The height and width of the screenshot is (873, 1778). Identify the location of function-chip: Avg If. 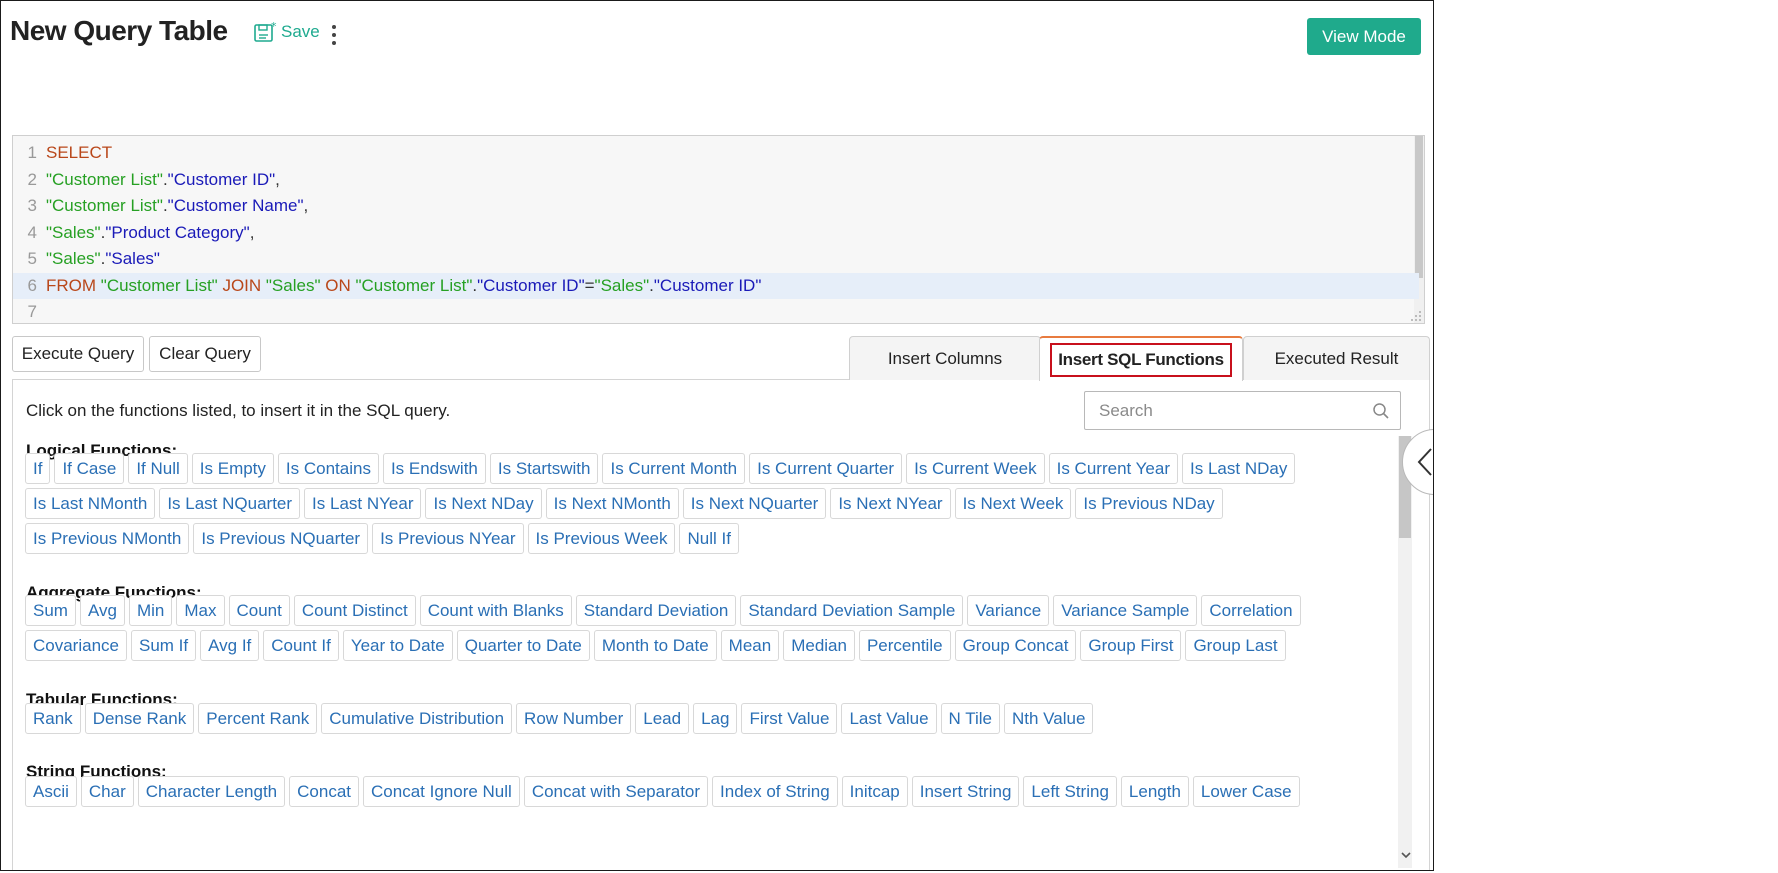
(230, 645).